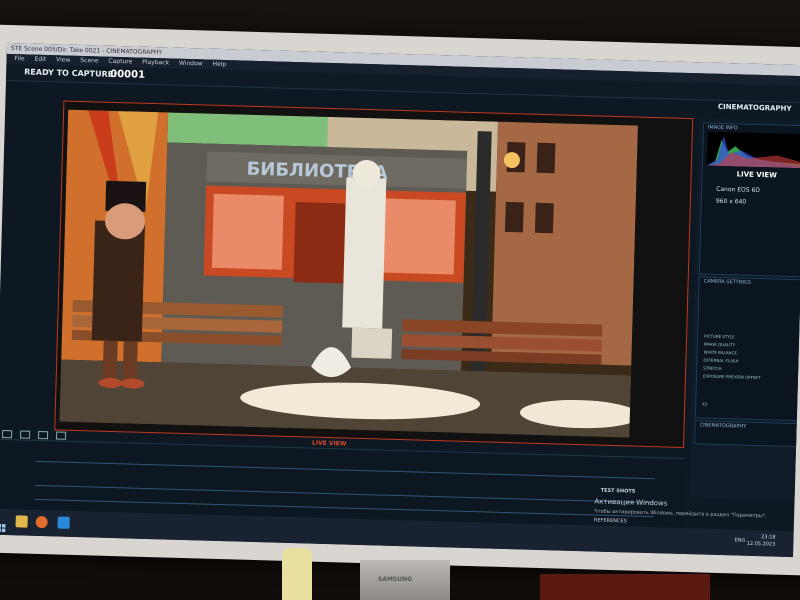  I want to click on system-clock: 23:18 12.05.2023, so click(761, 541).